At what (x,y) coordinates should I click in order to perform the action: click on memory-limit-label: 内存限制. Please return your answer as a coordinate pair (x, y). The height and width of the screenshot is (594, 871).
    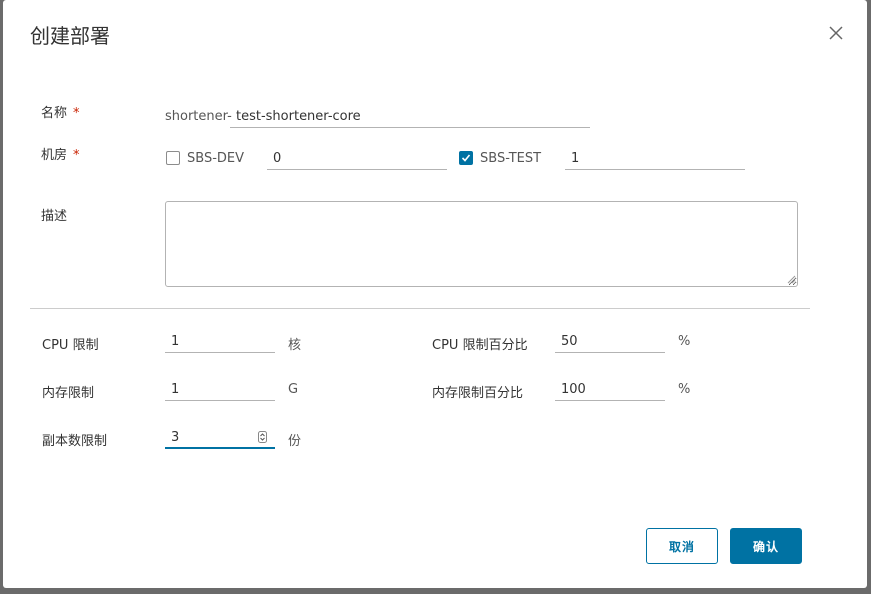
    Looking at the image, I should click on (68, 393).